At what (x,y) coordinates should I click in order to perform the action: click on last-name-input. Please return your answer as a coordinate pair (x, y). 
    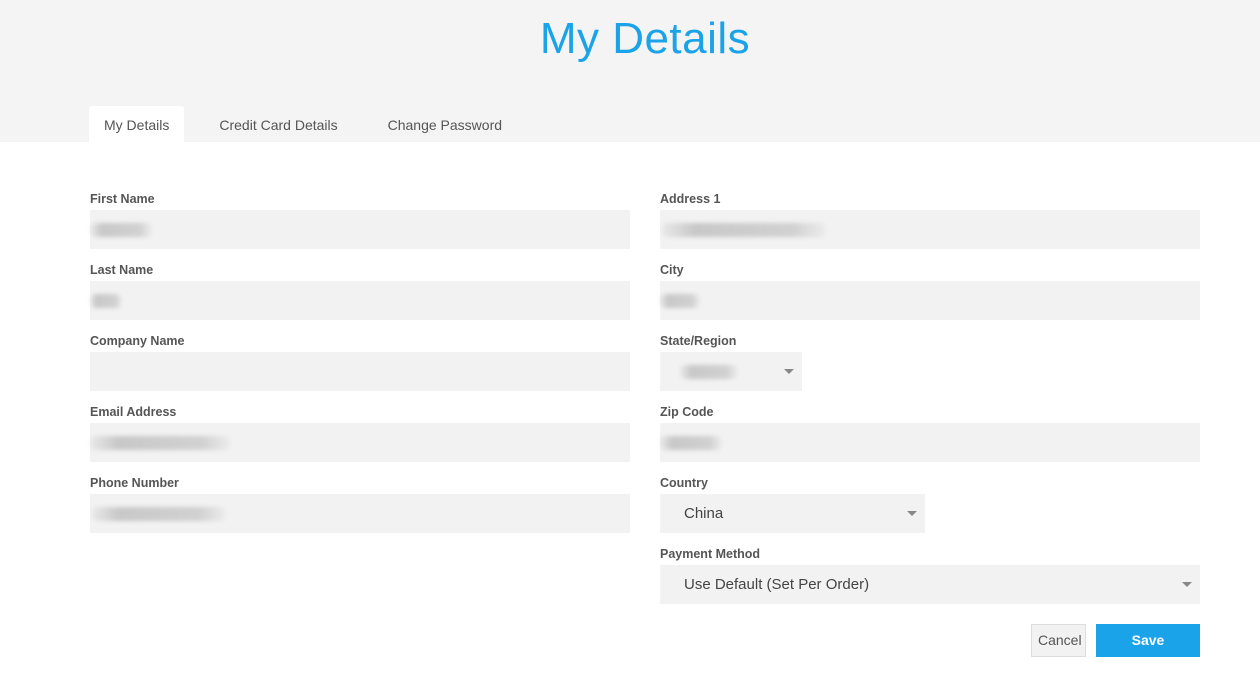
    Looking at the image, I should click on (360, 300).